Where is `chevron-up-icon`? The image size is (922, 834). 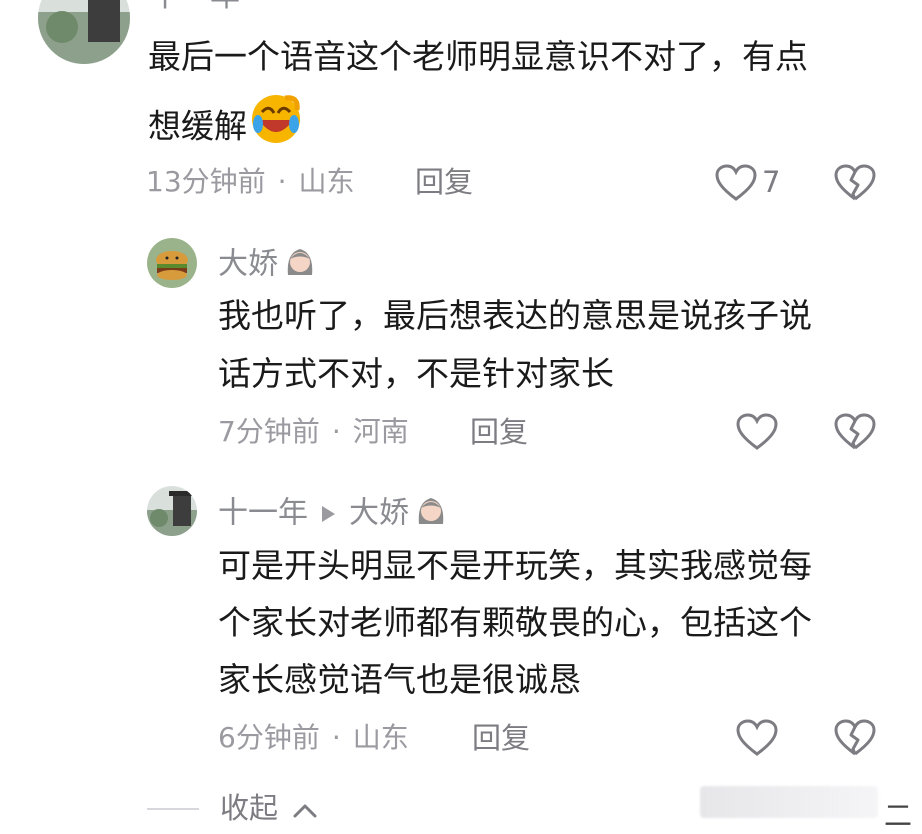
chevron-up-icon is located at coordinates (305, 810).